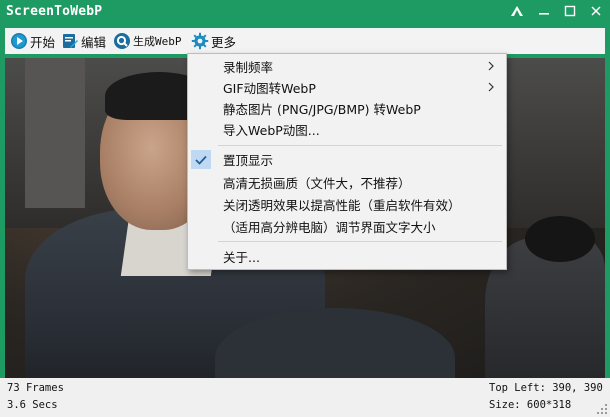  Describe the element at coordinates (201, 159) in the screenshot. I see `check-icon` at that location.